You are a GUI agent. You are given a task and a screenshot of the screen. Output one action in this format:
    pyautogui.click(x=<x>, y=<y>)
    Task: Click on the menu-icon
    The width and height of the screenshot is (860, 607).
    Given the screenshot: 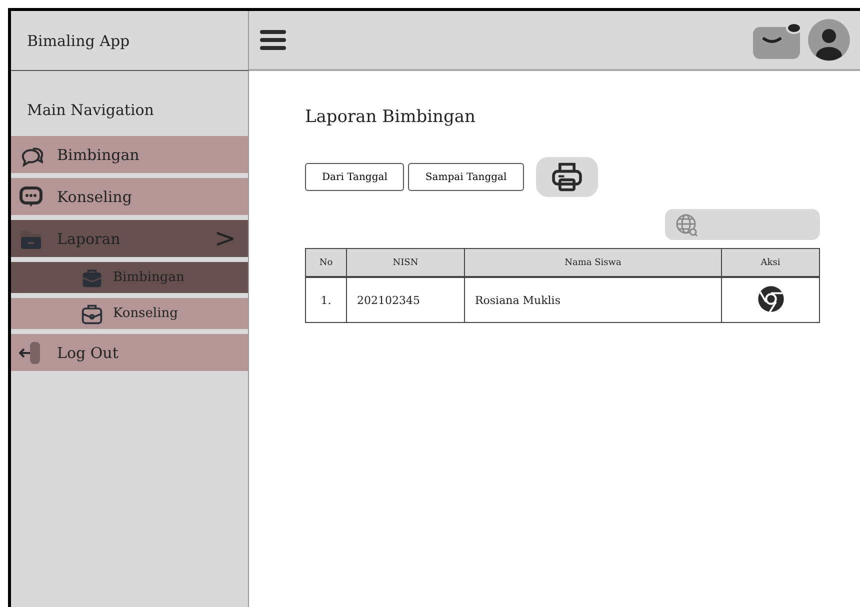 What is the action you would take?
    pyautogui.click(x=273, y=40)
    